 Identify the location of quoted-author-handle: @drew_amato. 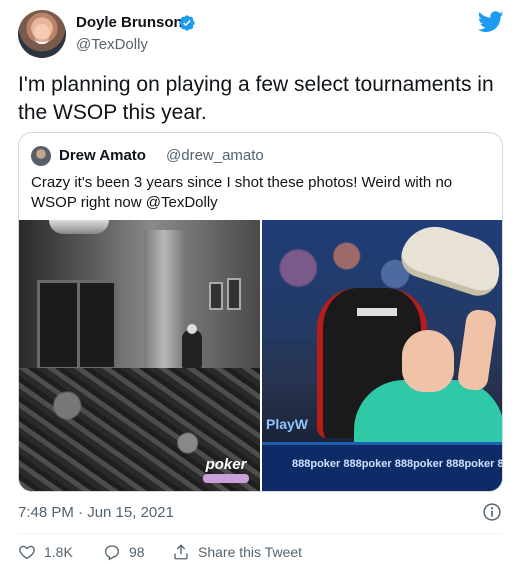
(215, 155).